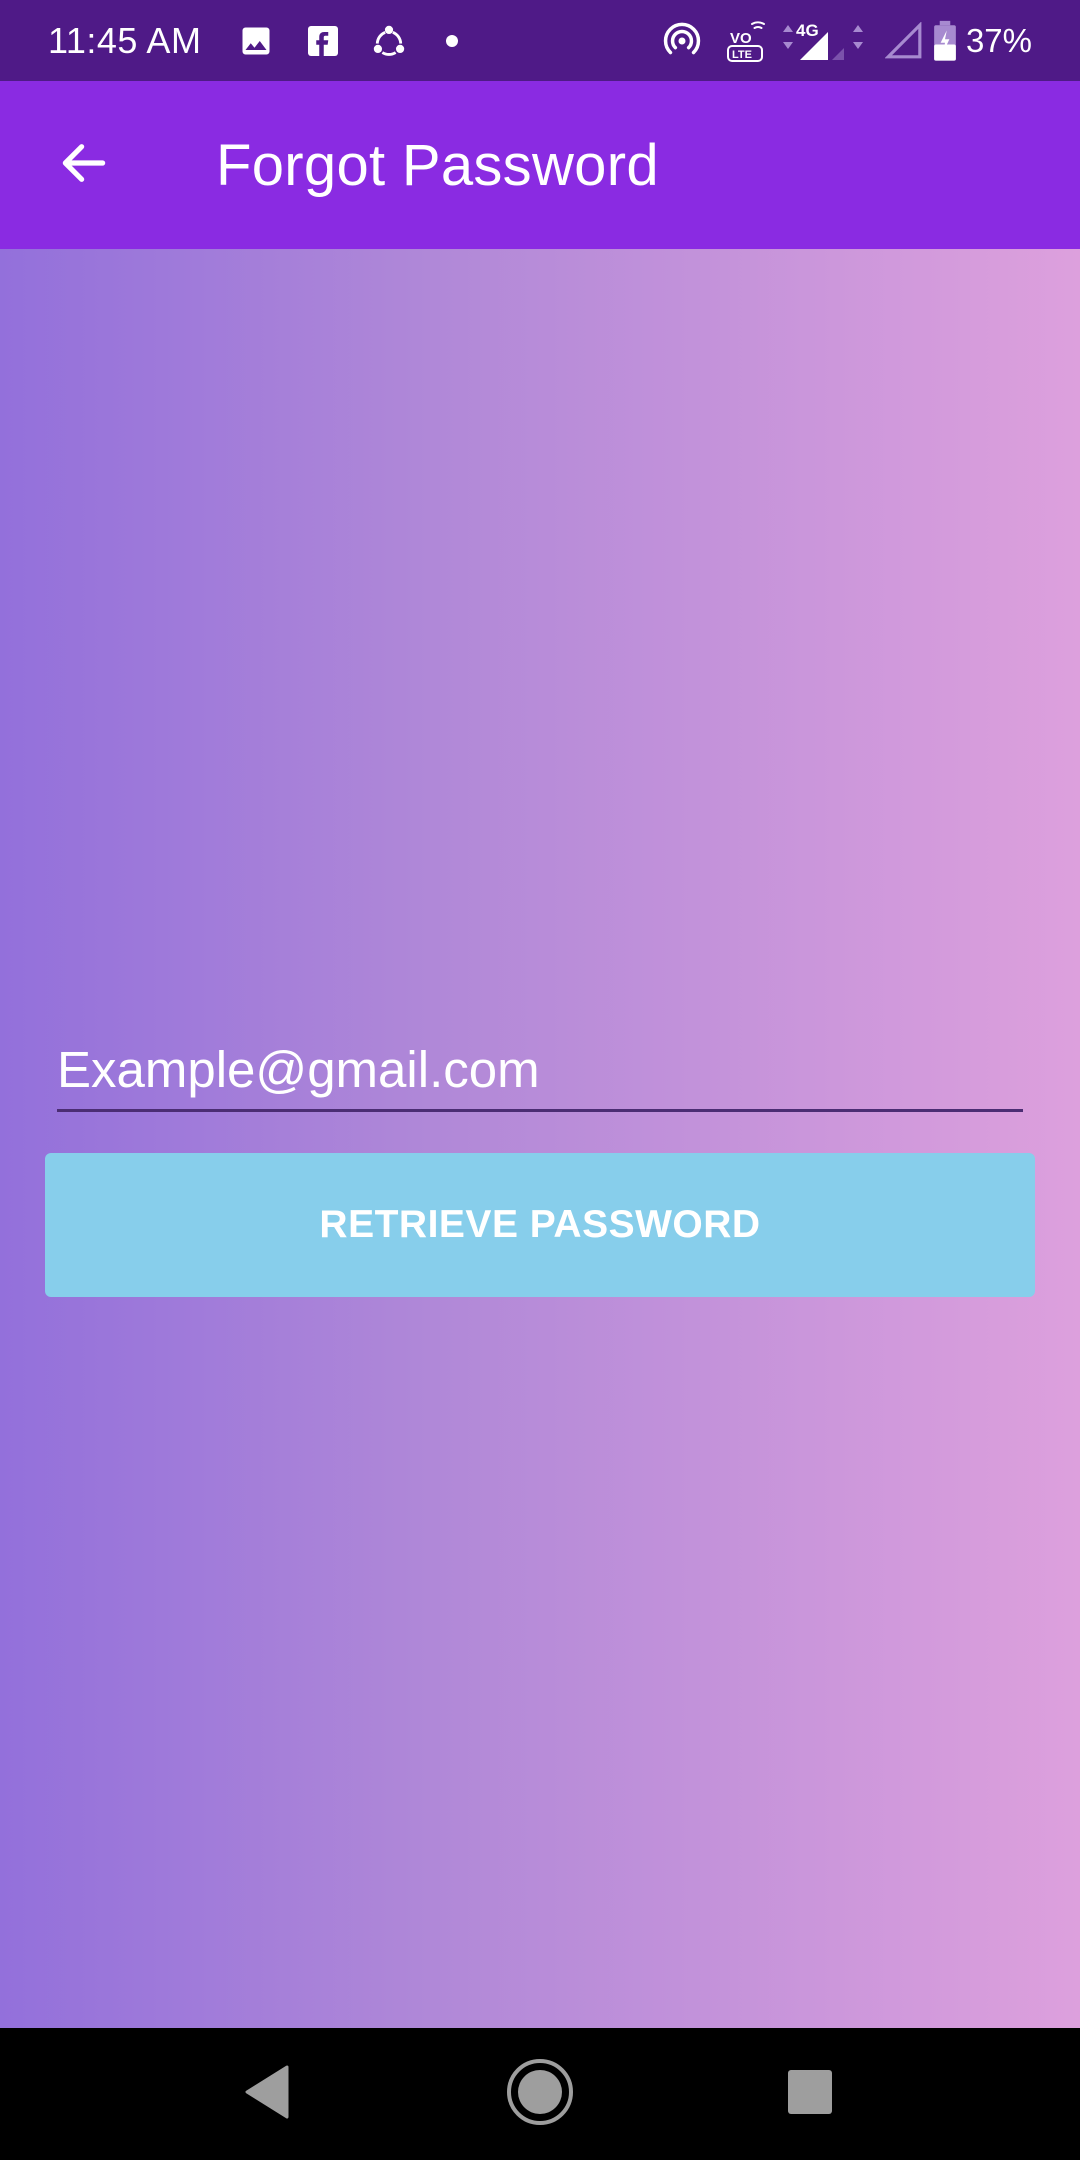 The image size is (1080, 2160). What do you see at coordinates (256, 41) in the screenshot?
I see `image-icon` at bounding box center [256, 41].